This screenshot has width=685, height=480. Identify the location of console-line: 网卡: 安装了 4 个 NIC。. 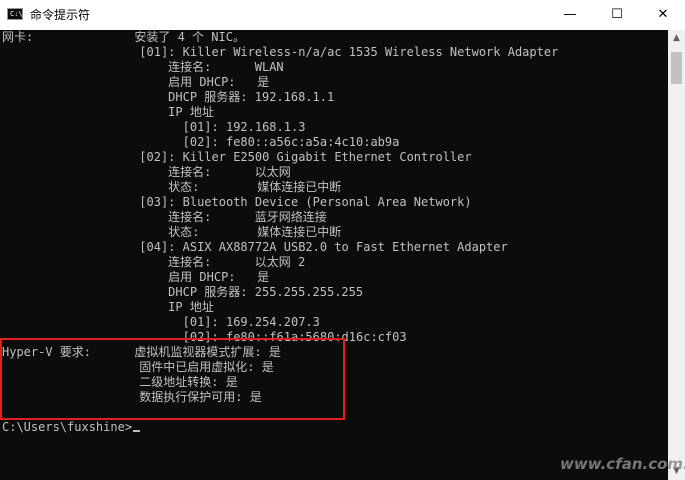
(123, 37).